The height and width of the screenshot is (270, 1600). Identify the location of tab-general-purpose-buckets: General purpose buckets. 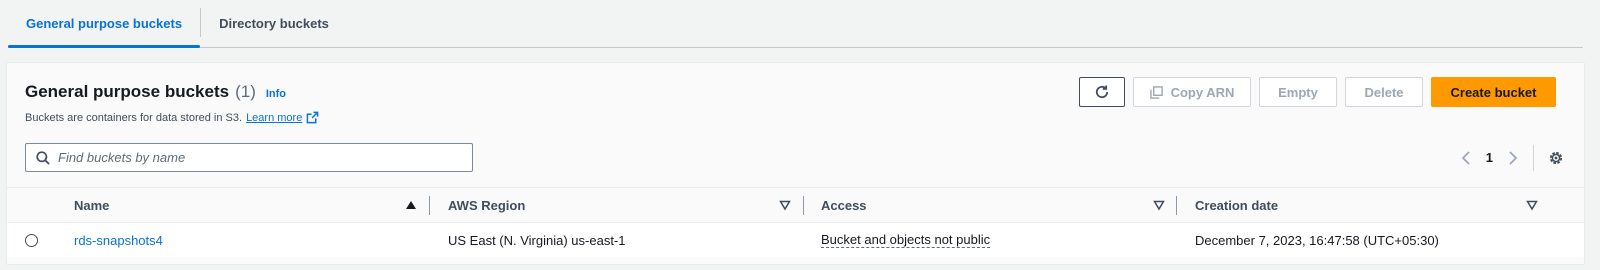
(104, 24).